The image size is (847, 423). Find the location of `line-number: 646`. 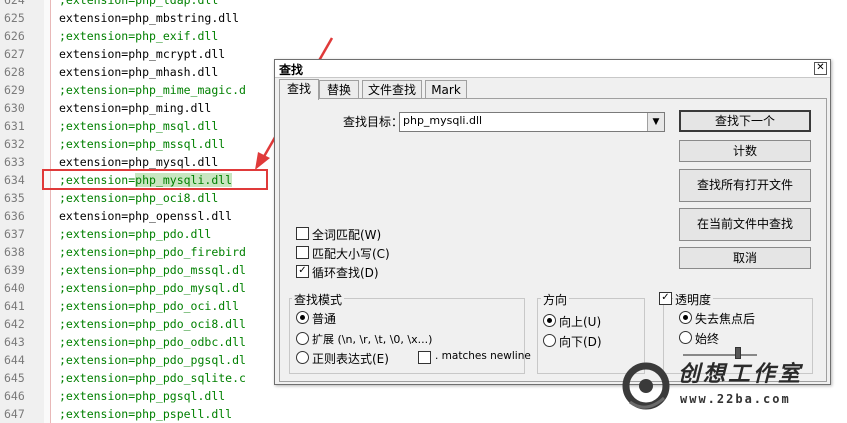

line-number: 646 is located at coordinates (14, 396).